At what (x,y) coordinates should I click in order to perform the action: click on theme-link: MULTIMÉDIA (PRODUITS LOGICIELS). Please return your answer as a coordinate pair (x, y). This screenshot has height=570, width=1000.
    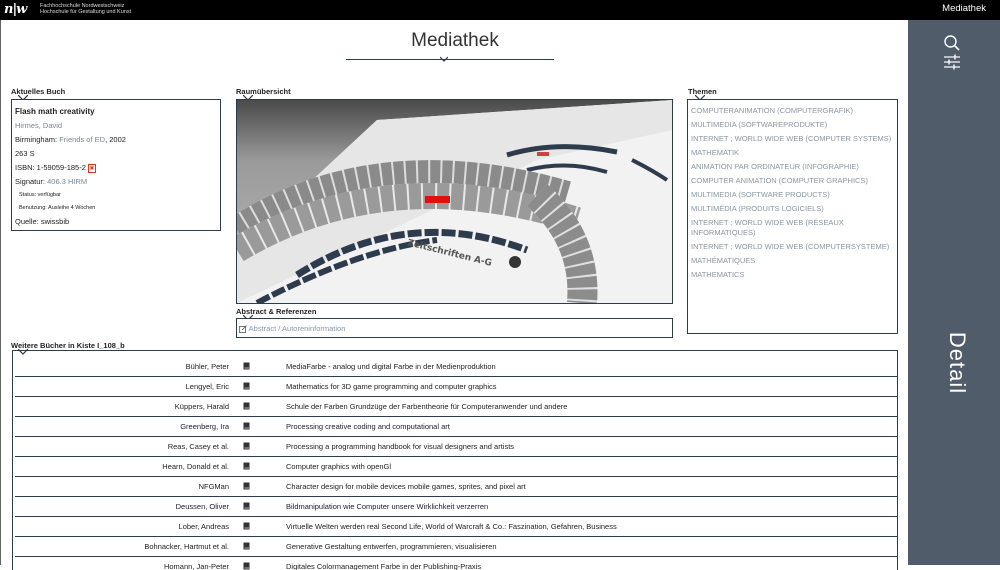
    Looking at the image, I should click on (792, 209).